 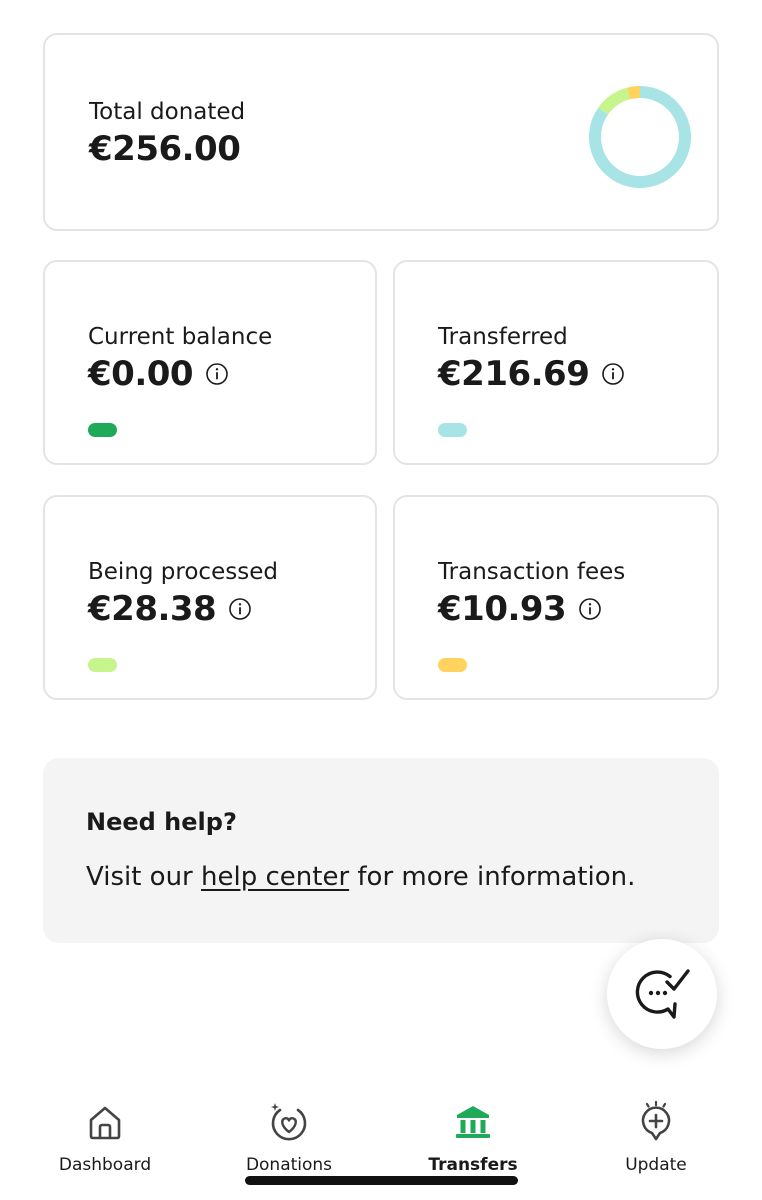 What do you see at coordinates (183, 572) in the screenshot?
I see `being-processed-label: Being processed` at bounding box center [183, 572].